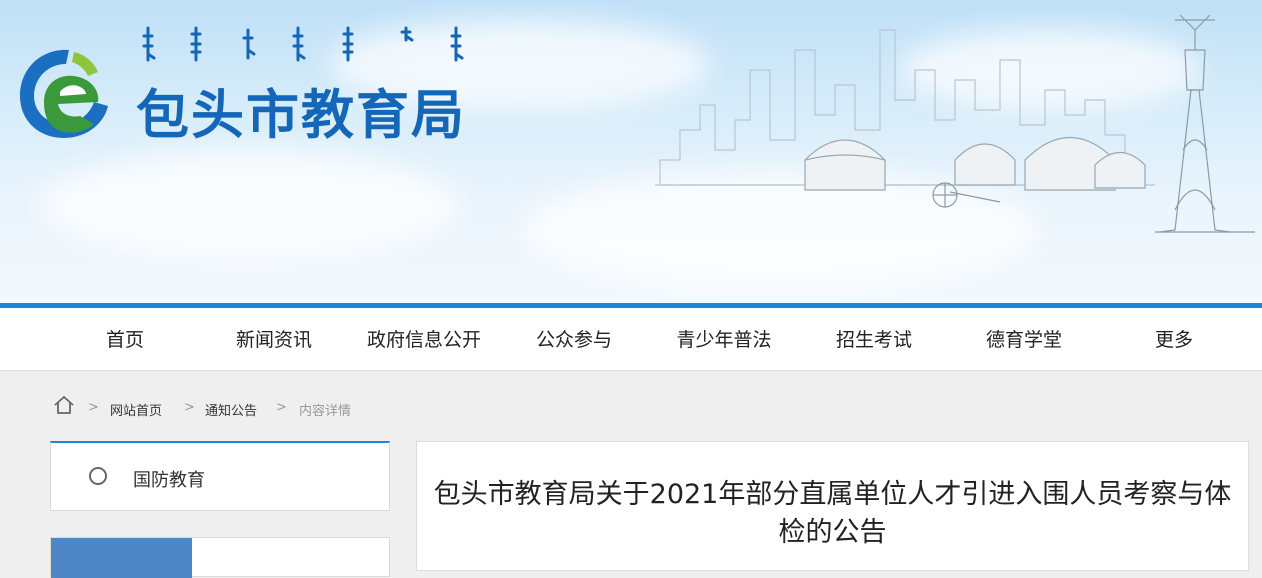  Describe the element at coordinates (169, 480) in the screenshot. I see `sidebar-item-label: 国防教育` at that location.